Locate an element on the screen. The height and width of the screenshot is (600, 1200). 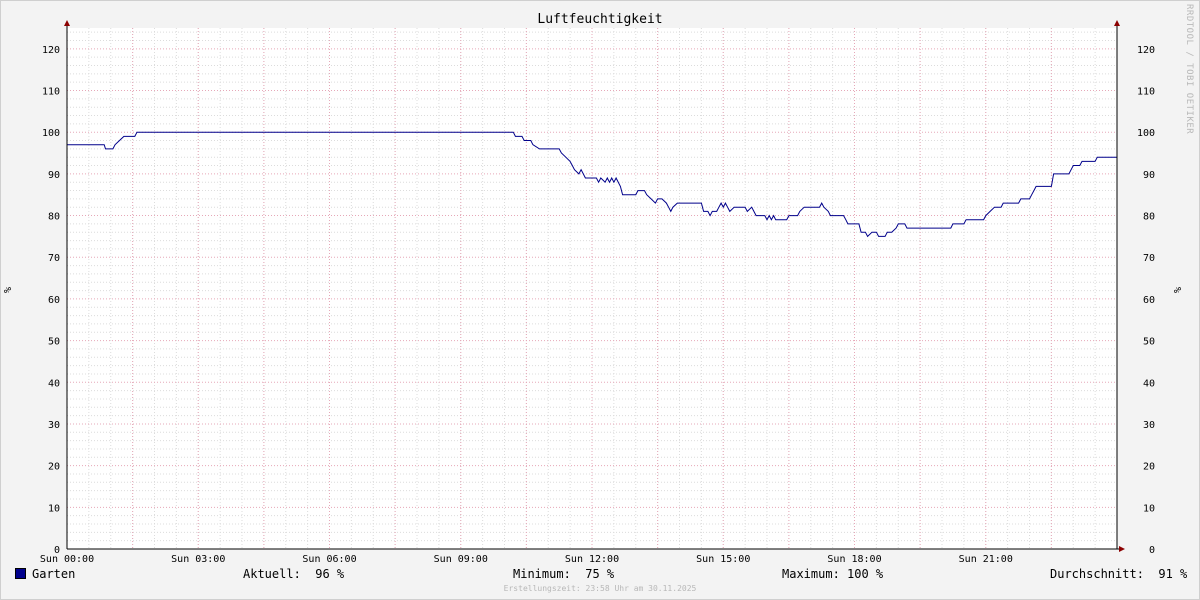
stat-minimum: Minimum: 75 % is located at coordinates (563, 574).